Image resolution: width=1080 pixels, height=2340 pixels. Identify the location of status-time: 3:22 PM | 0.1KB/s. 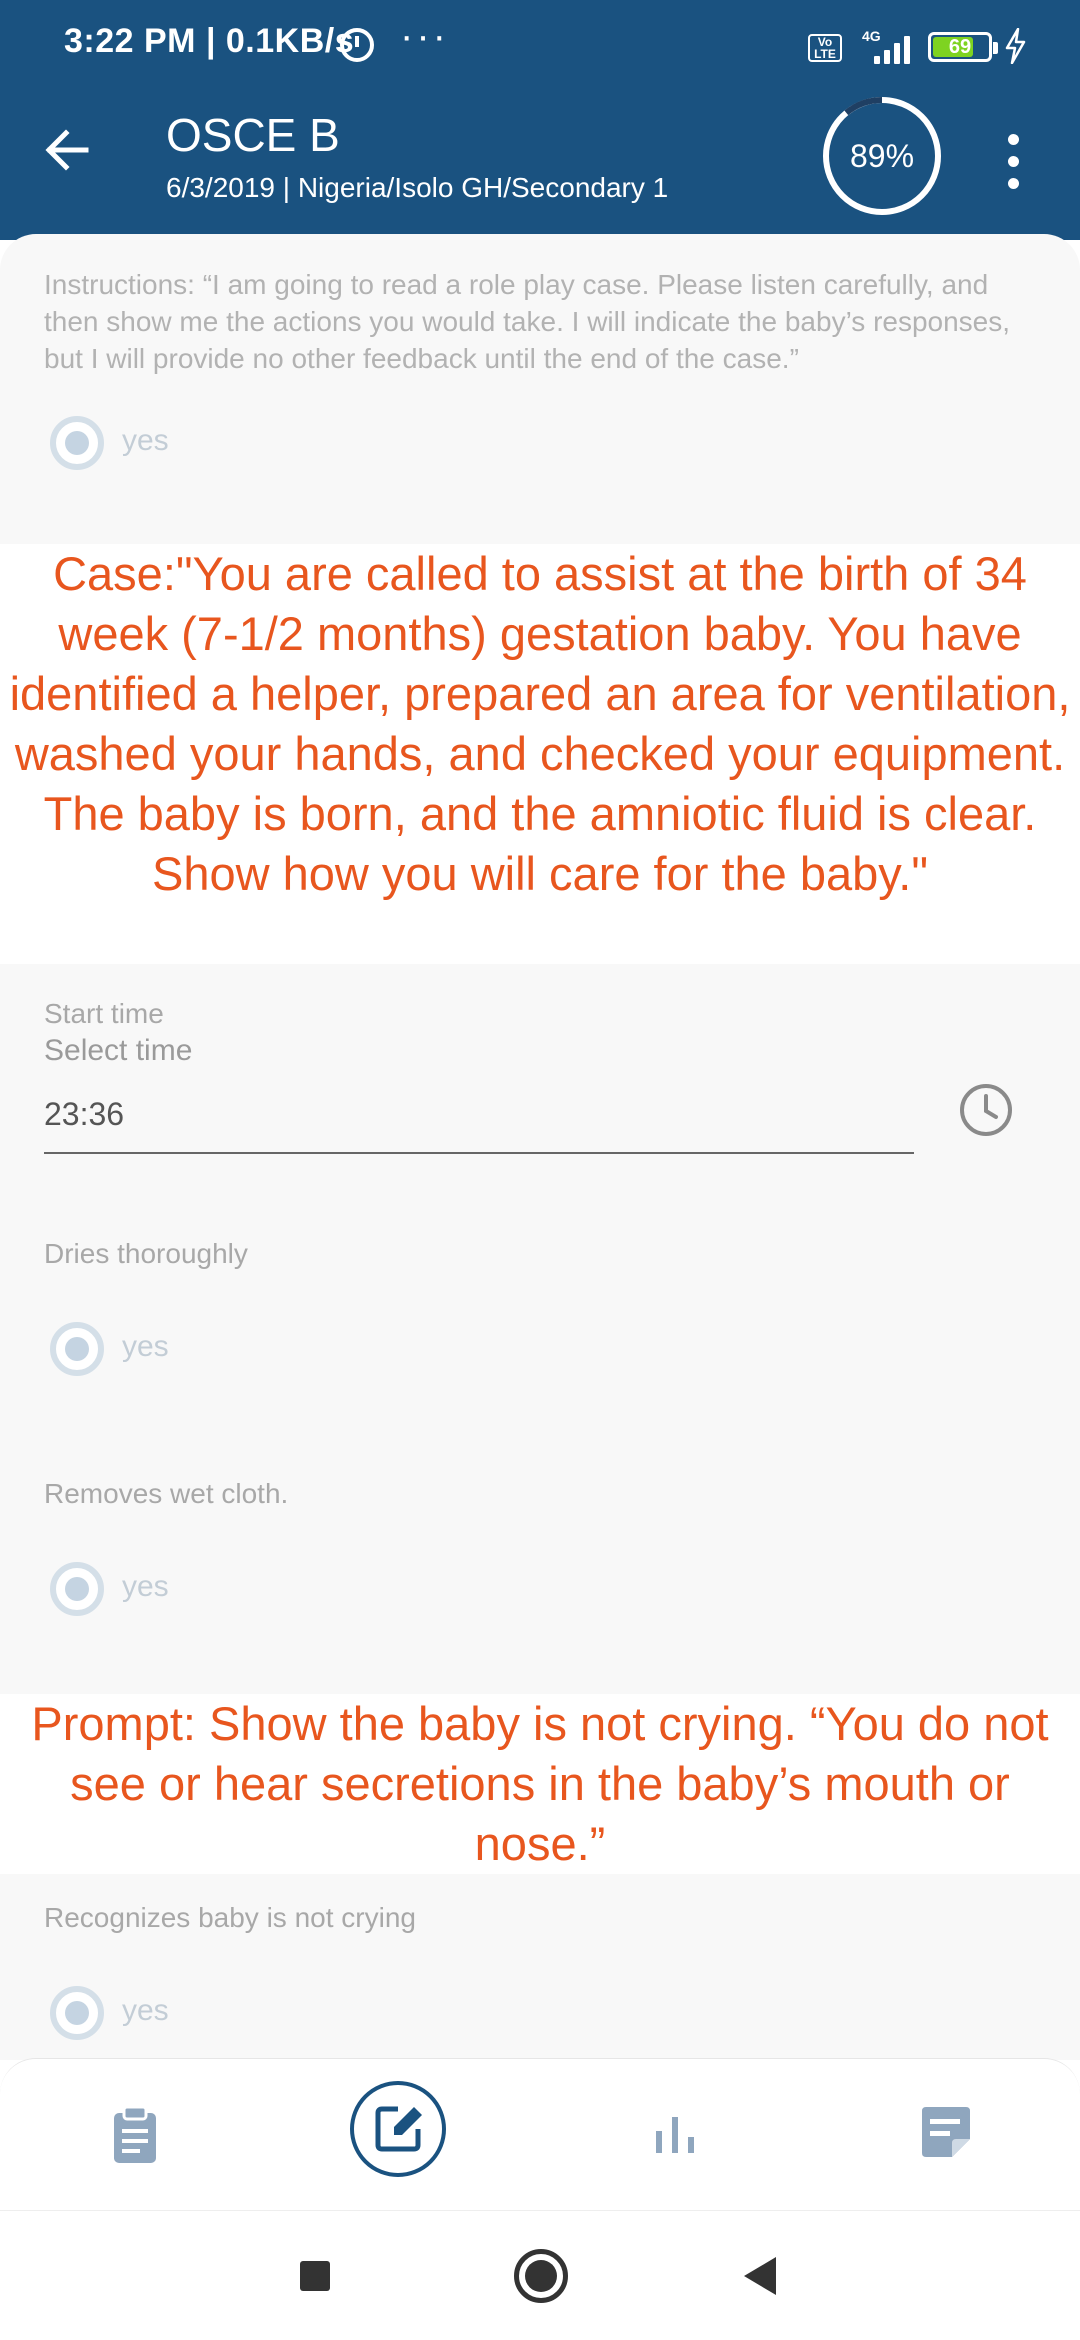
(209, 41).